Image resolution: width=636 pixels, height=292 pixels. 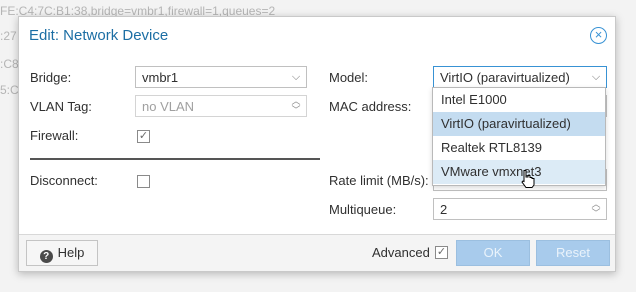 I want to click on multiqueue-value: 2, so click(x=444, y=209).